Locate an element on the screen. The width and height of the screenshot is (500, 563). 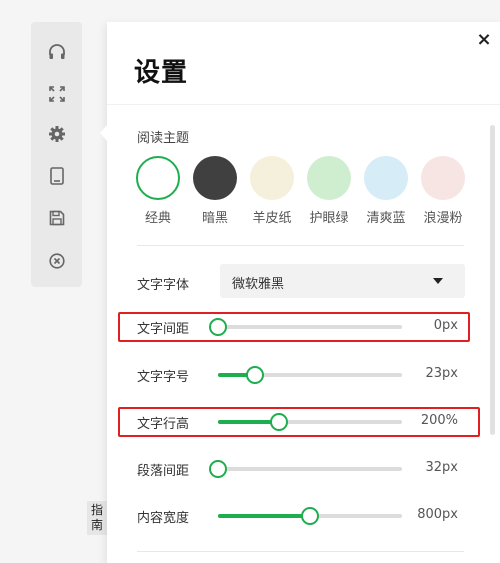
headphones-icon is located at coordinates (56, 52).